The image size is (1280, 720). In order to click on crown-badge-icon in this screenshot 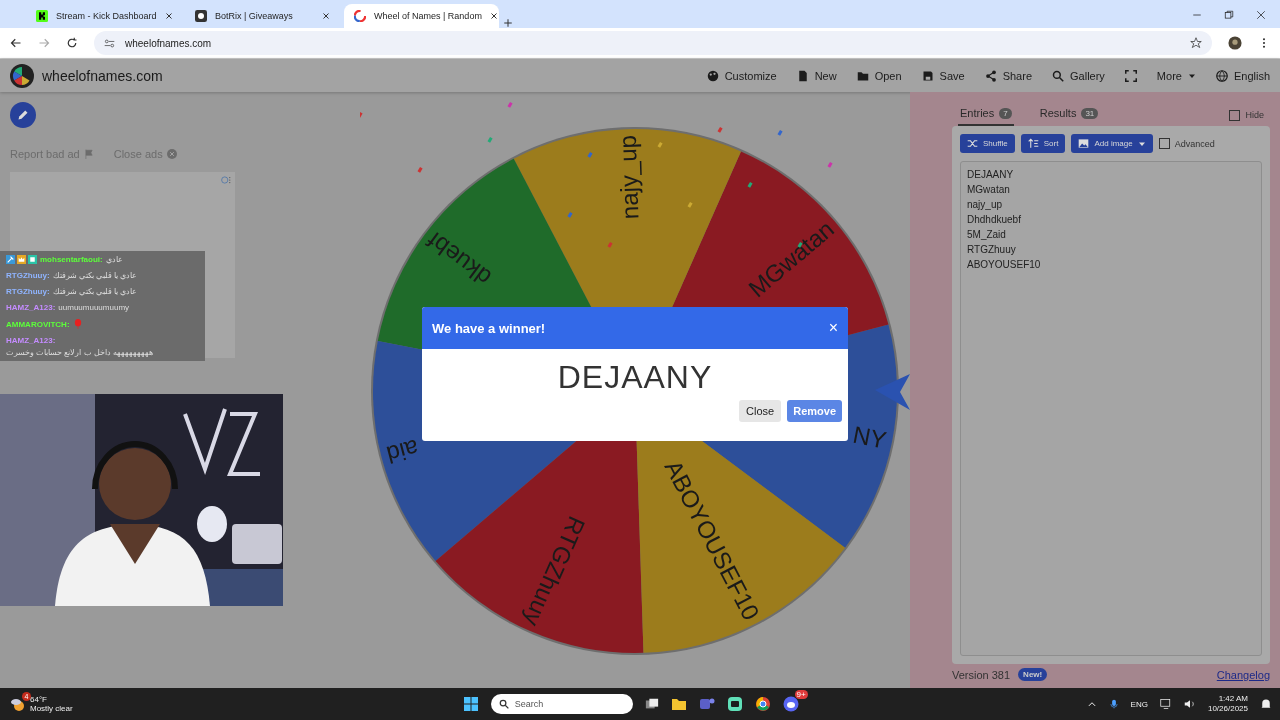, I will do `click(21, 259)`.